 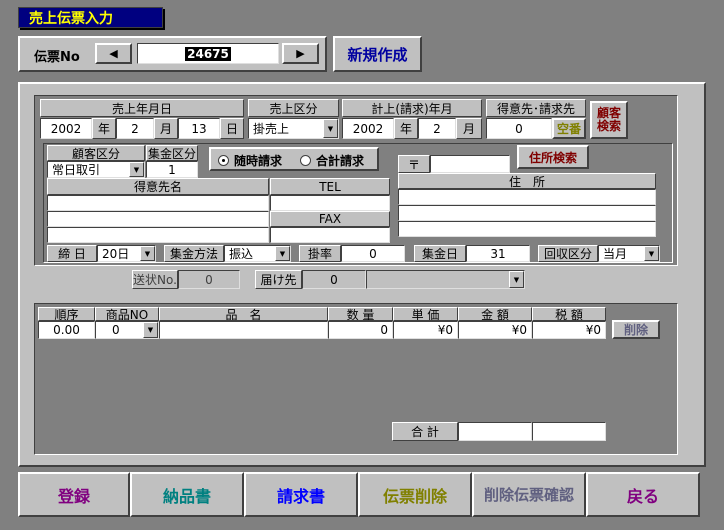 I want to click on customer-kubun-value: 常日取引, so click(x=76, y=170).